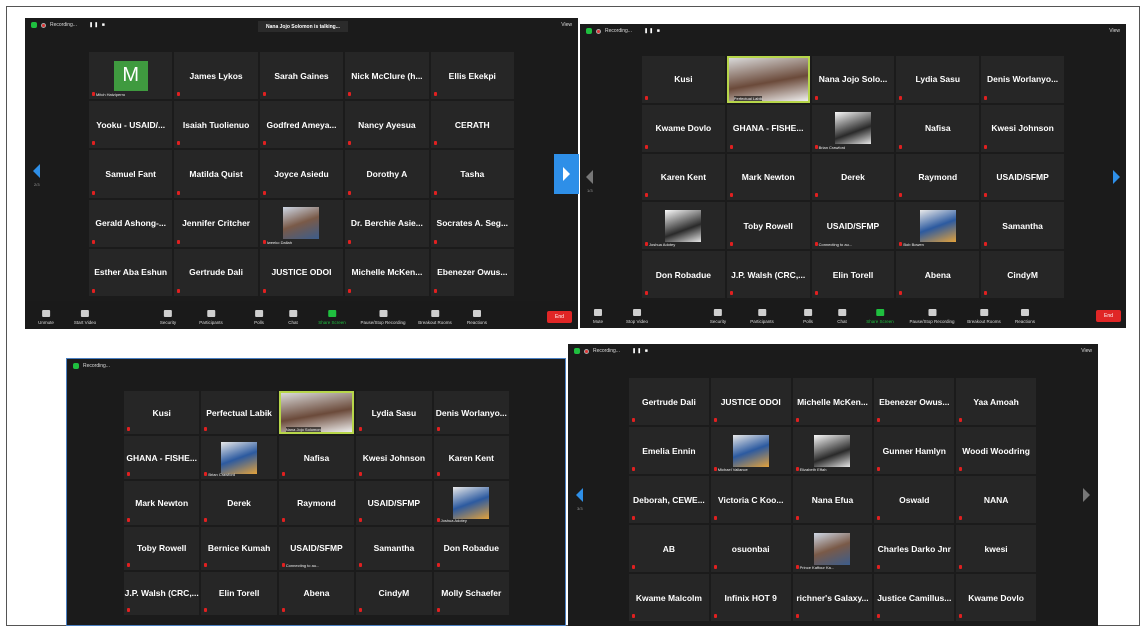 The height and width of the screenshot is (628, 1146). What do you see at coordinates (216, 272) in the screenshot?
I see `participant-tile: Gertrude Dali` at bounding box center [216, 272].